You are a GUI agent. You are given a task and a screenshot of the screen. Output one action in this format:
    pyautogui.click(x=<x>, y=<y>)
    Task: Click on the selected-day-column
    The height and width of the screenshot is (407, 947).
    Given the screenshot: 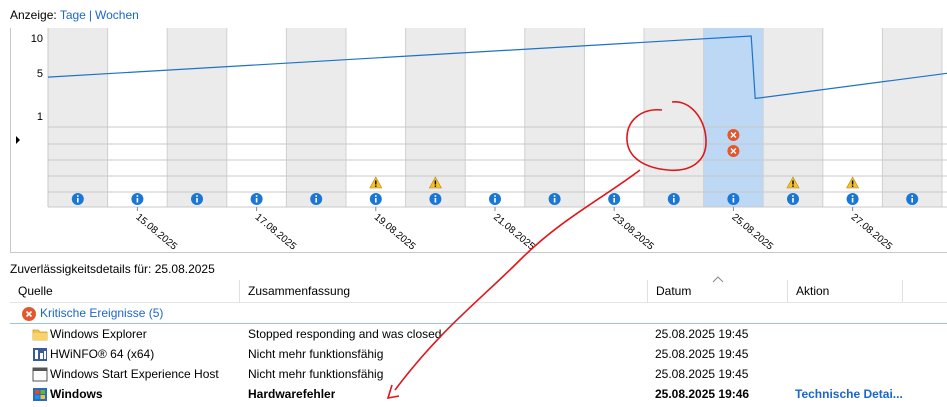 What is the action you would take?
    pyautogui.click(x=733, y=117)
    